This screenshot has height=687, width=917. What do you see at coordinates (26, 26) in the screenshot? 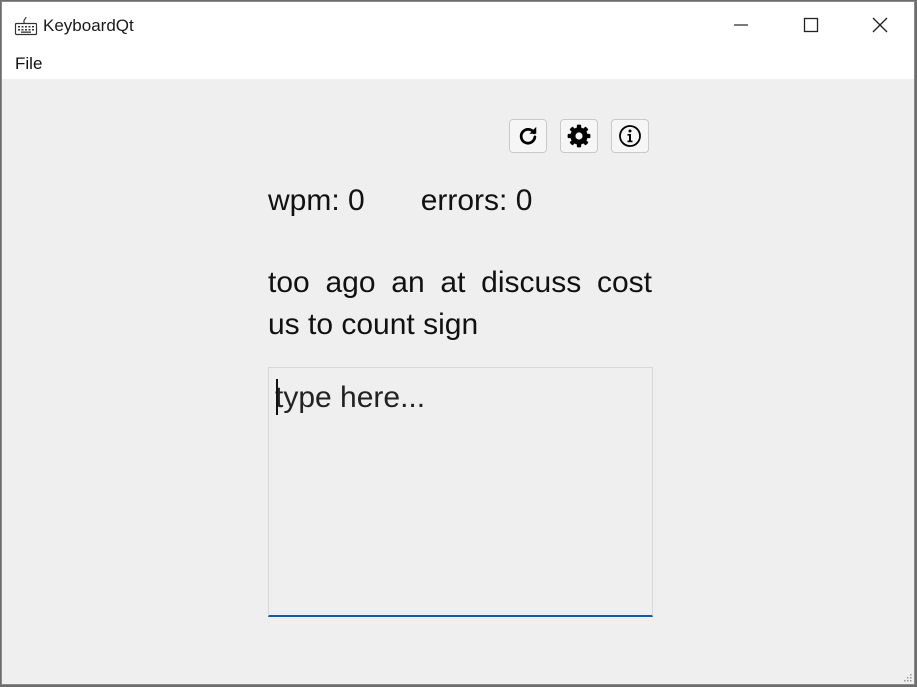
I see `keyboard-icon` at bounding box center [26, 26].